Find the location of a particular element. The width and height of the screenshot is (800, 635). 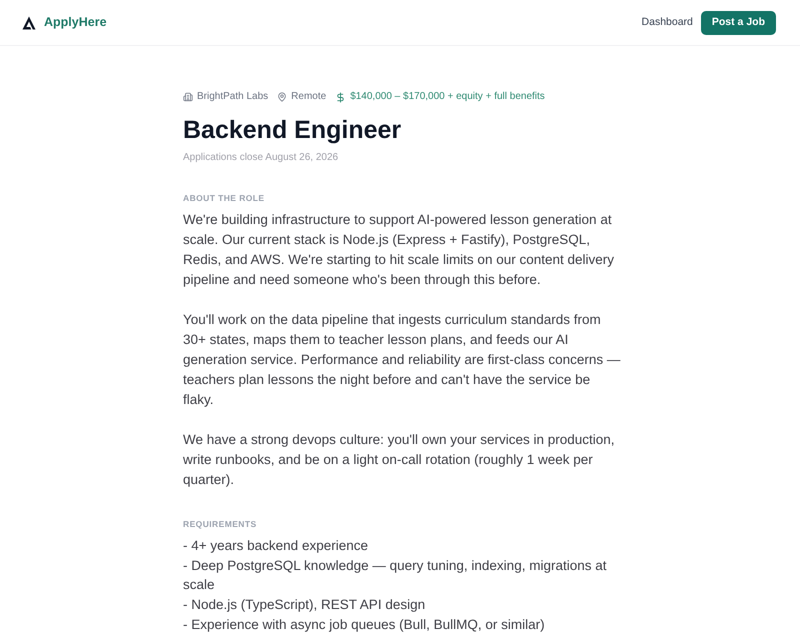

requirement-item: - Experience with async job queues (Bull, BullMQ, or similar) is located at coordinates (364, 625).